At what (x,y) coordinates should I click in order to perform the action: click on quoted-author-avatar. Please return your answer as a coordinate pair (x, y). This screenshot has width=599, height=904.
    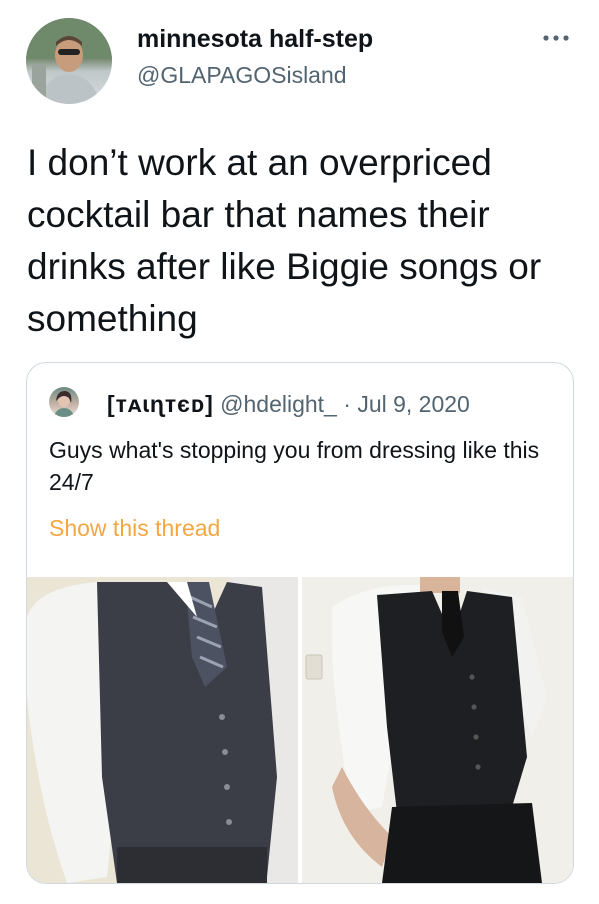
    Looking at the image, I should click on (64, 402).